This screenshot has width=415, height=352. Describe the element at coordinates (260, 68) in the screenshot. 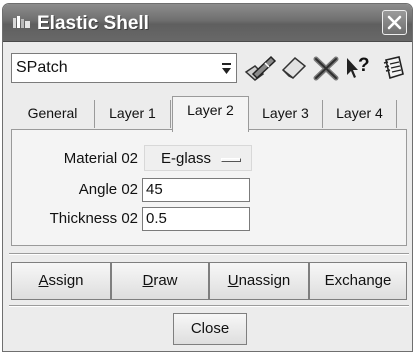

I see `pencil-edit-icon` at that location.